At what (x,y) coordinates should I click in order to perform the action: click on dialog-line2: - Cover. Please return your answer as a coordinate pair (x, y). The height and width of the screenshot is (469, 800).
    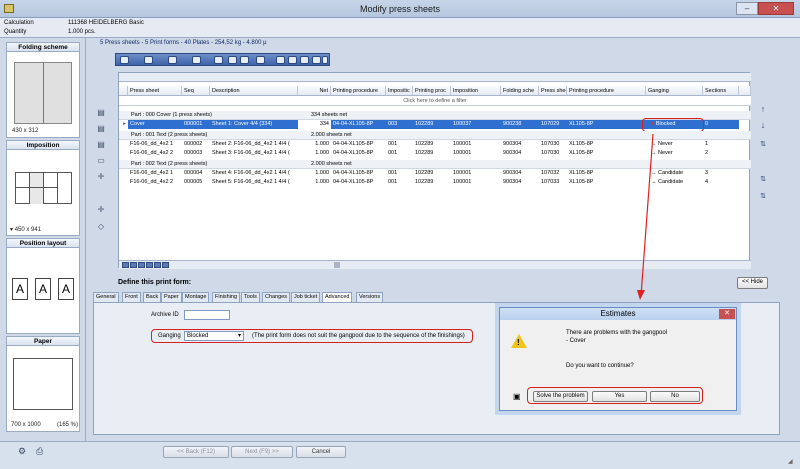
    Looking at the image, I should click on (576, 341).